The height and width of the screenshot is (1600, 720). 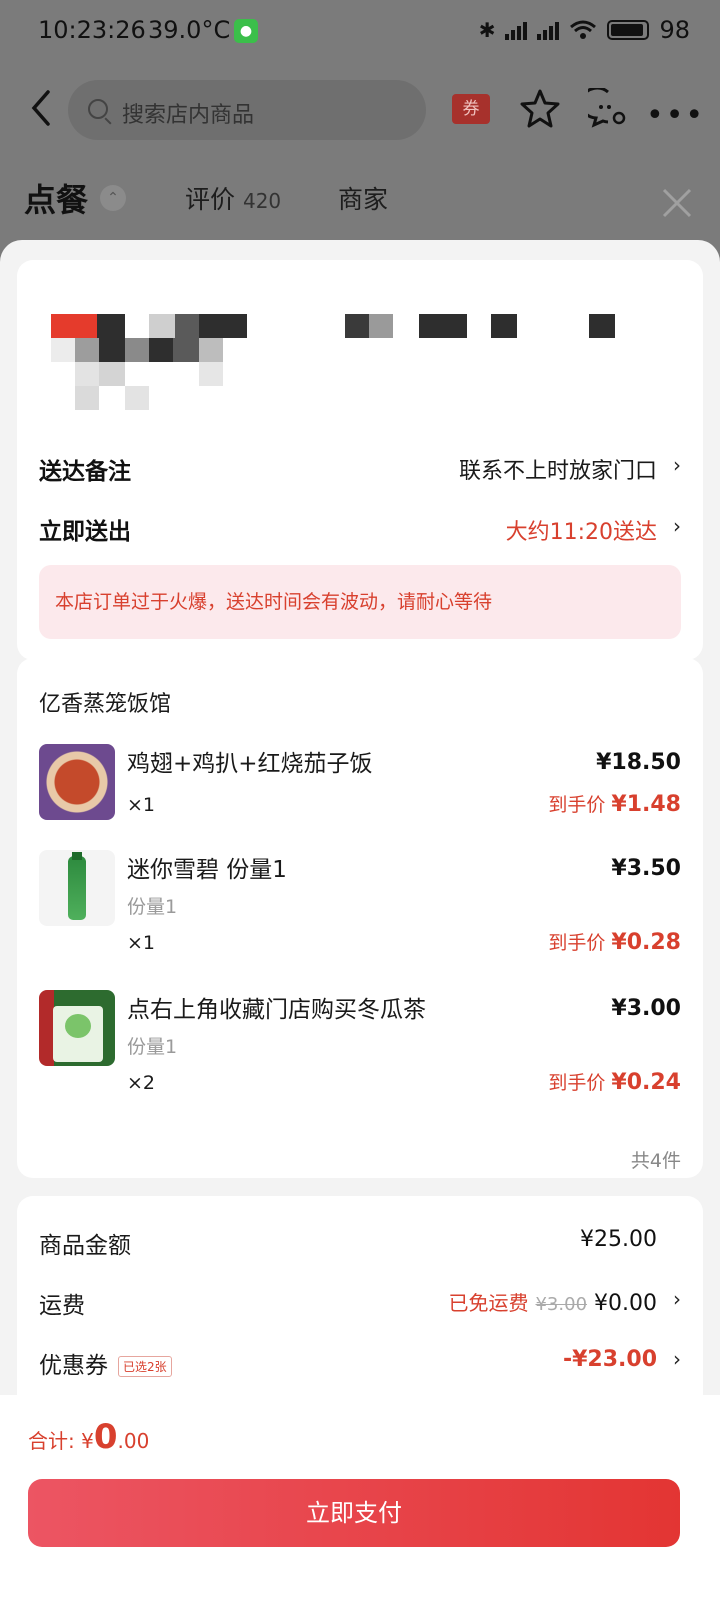 What do you see at coordinates (360, 1055) in the screenshot?
I see `list-item: 点右上角收藏门店购买冬瓜茶 份量1 ×2 ¥3.00 到手价 ¥0.24` at bounding box center [360, 1055].